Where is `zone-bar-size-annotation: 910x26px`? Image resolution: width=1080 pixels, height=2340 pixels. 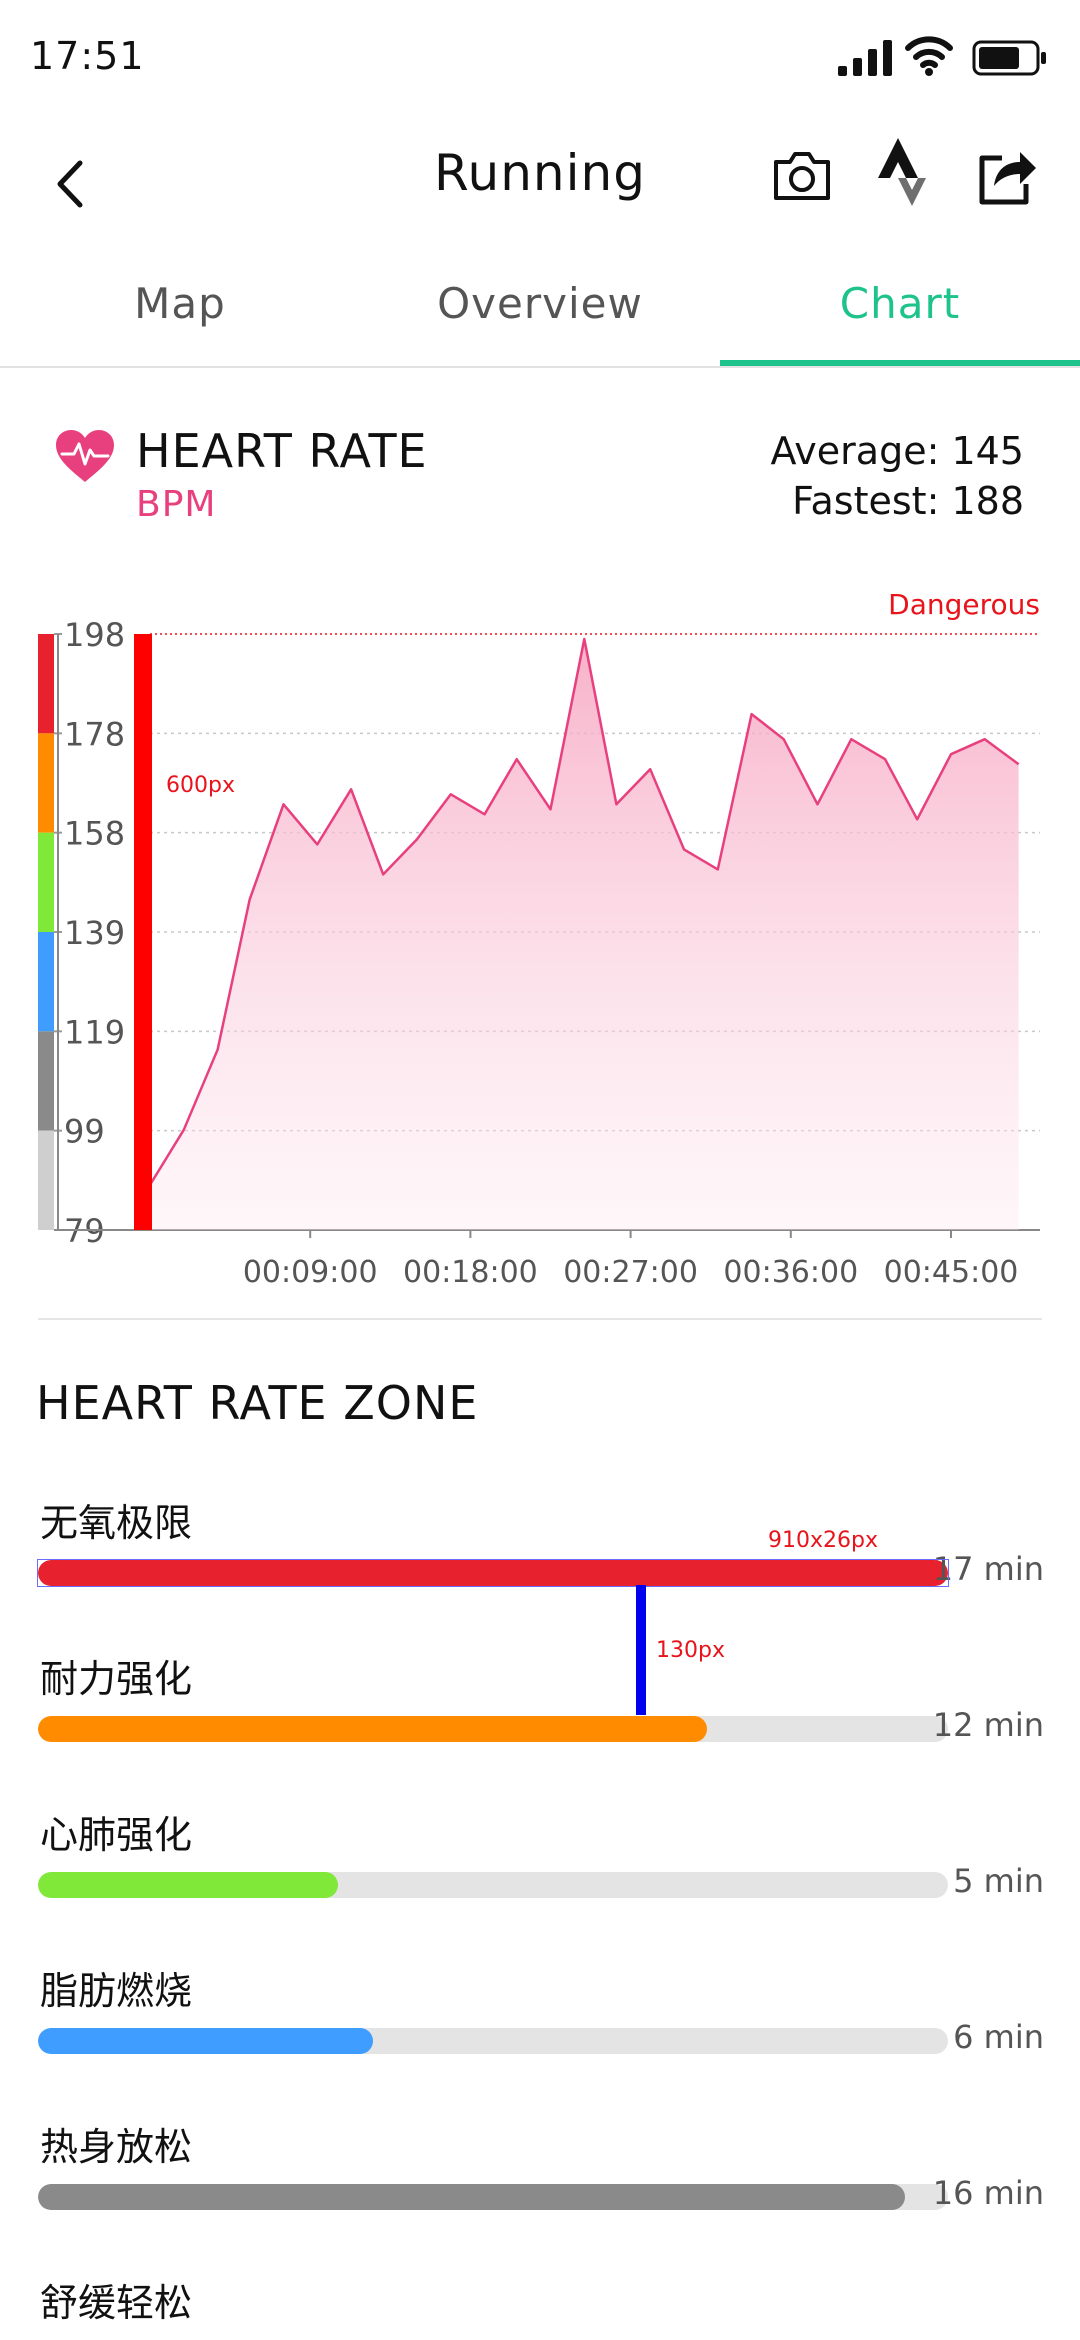
zone-bar-size-annotation: 910x26px is located at coordinates (823, 1540).